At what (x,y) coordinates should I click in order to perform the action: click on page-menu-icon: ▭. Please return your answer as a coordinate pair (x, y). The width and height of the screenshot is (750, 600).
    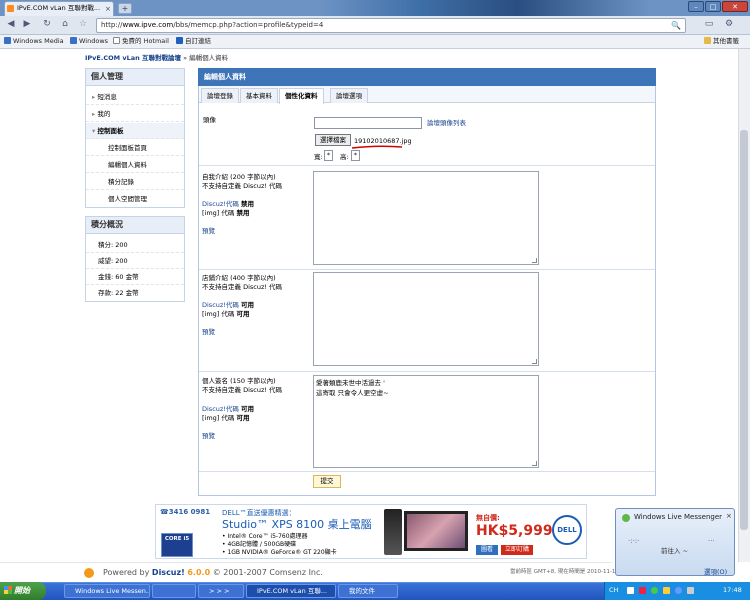
    Looking at the image, I should click on (709, 25).